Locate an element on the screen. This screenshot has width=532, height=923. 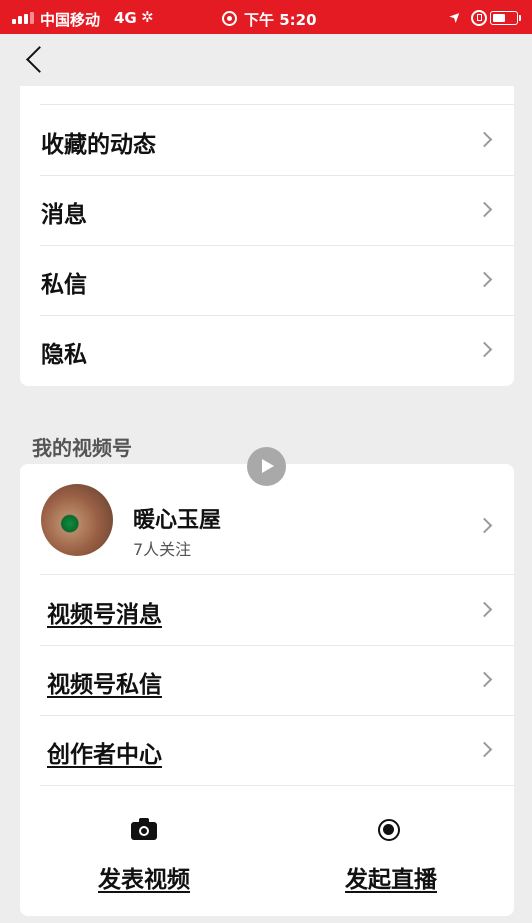
channel-item-private-messages: 视频号私信 is located at coordinates (277, 680).